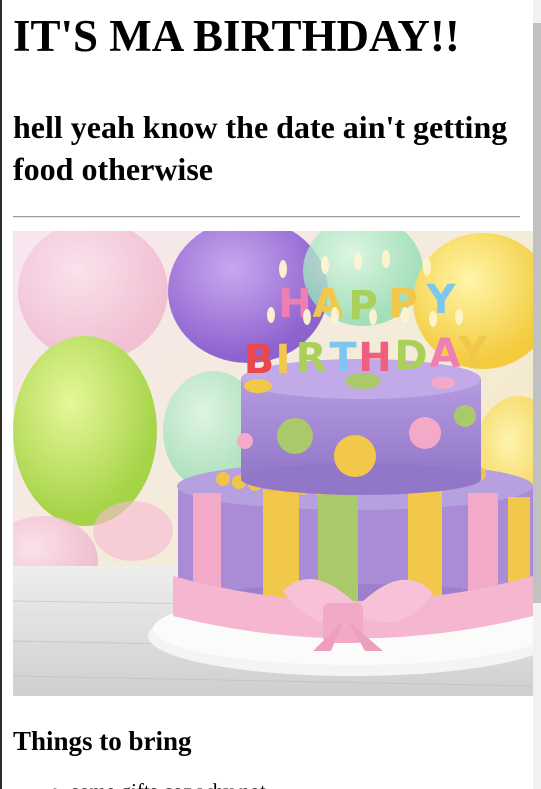 The width and height of the screenshot is (541, 789). I want to click on candle-letter: H, so click(374, 358).